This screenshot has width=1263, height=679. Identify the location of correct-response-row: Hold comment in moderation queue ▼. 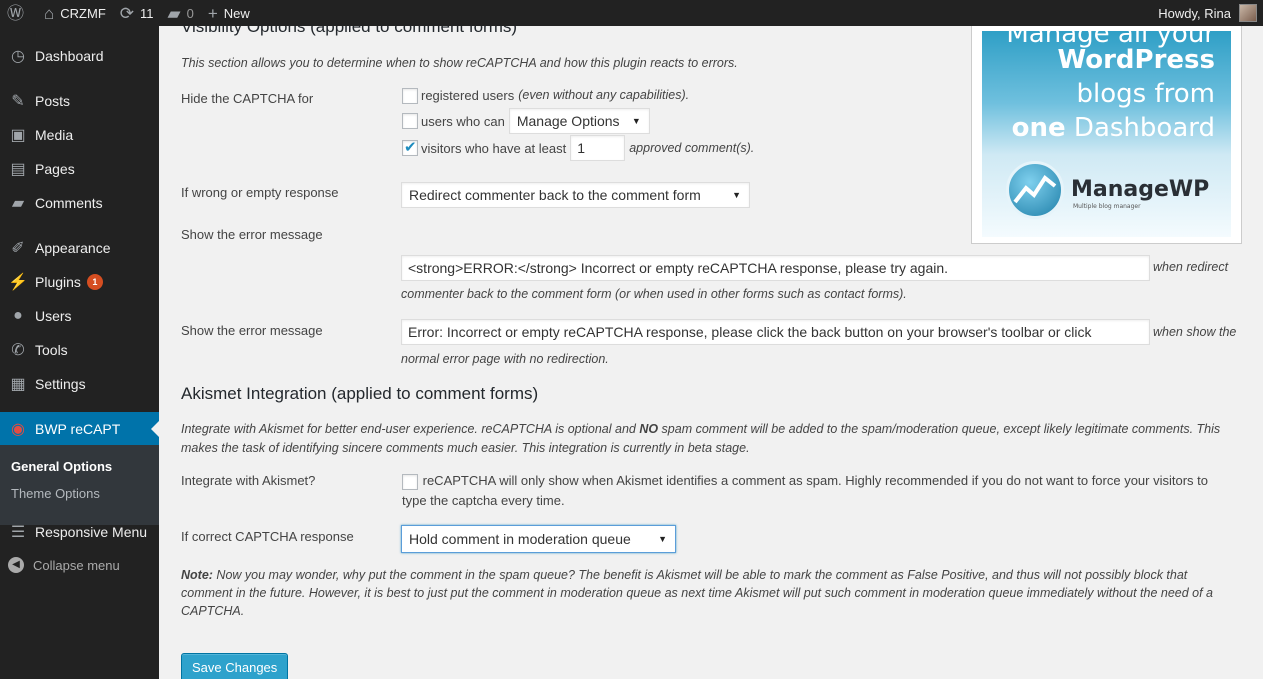
(538, 539).